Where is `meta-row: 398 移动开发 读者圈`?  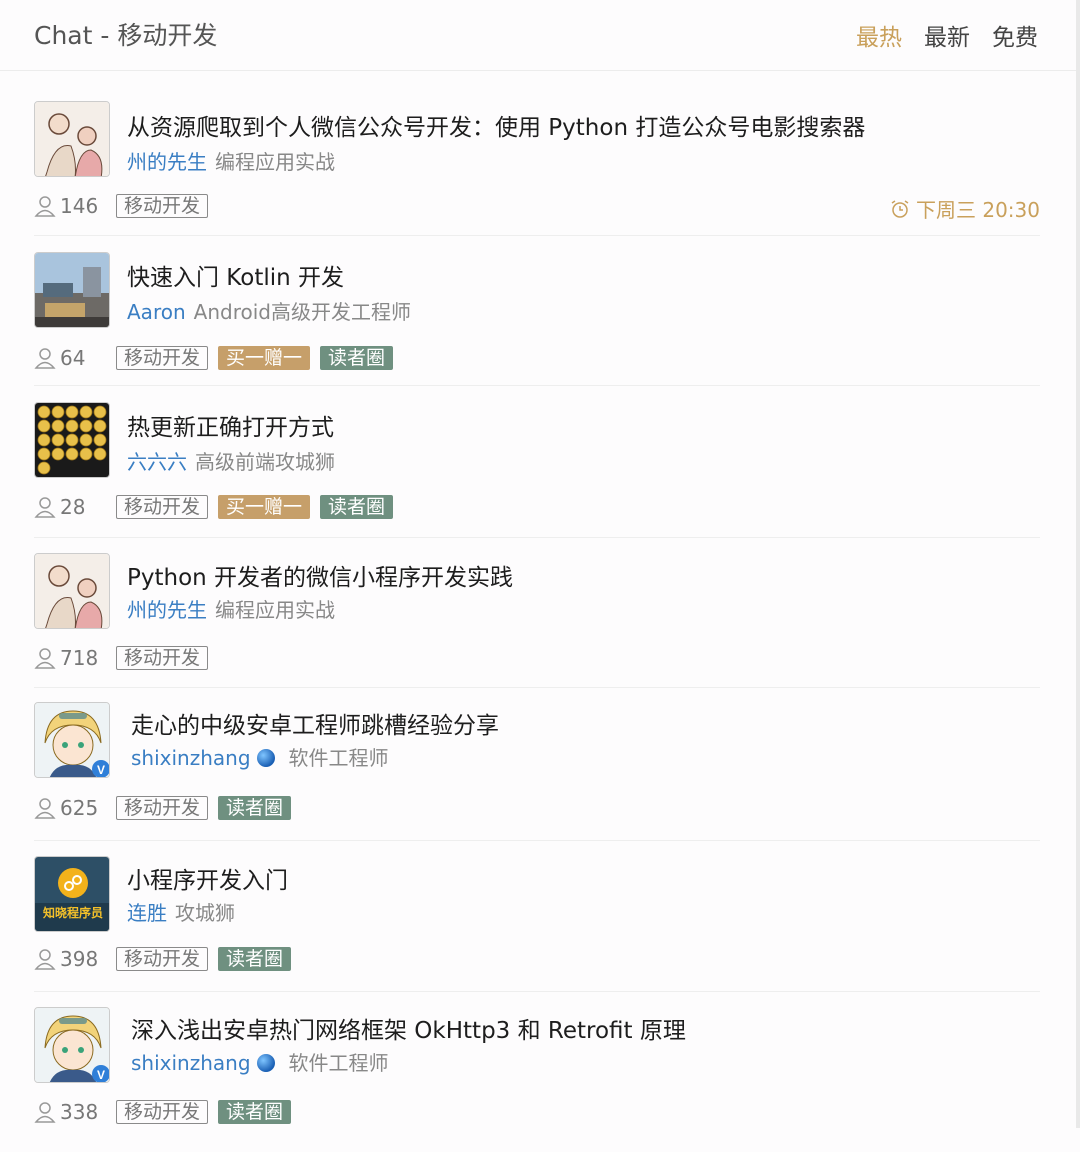
meta-row: 398 移动开发 读者圈 is located at coordinates (163, 959).